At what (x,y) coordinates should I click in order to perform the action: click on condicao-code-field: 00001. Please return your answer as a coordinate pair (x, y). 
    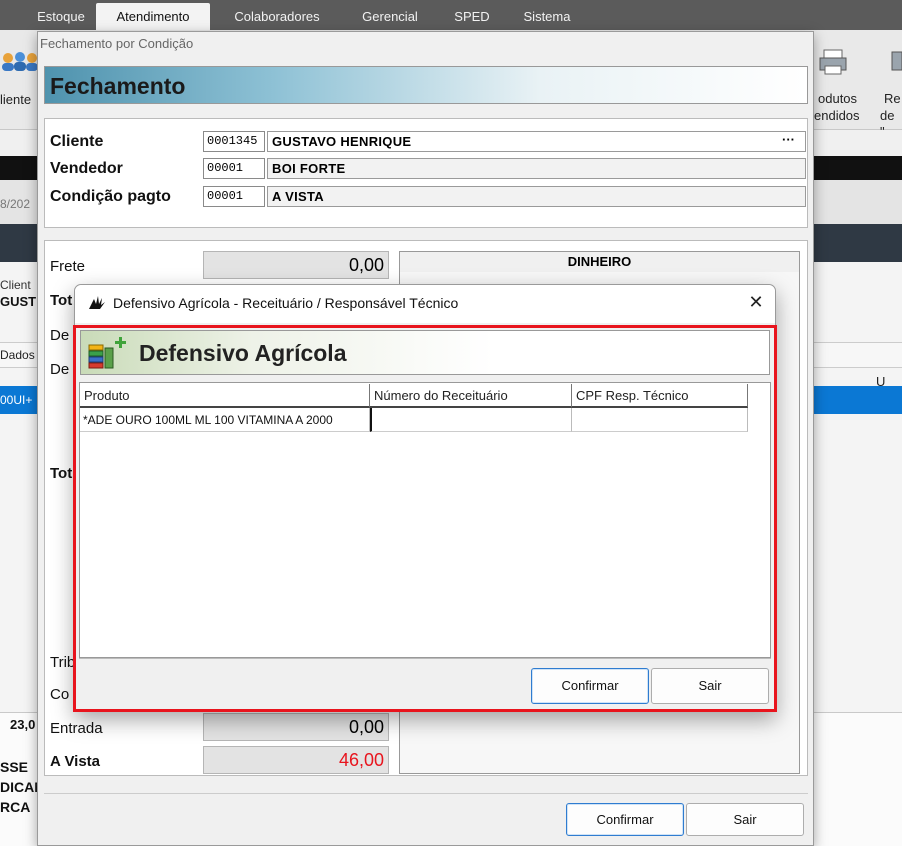
    Looking at the image, I should click on (234, 196).